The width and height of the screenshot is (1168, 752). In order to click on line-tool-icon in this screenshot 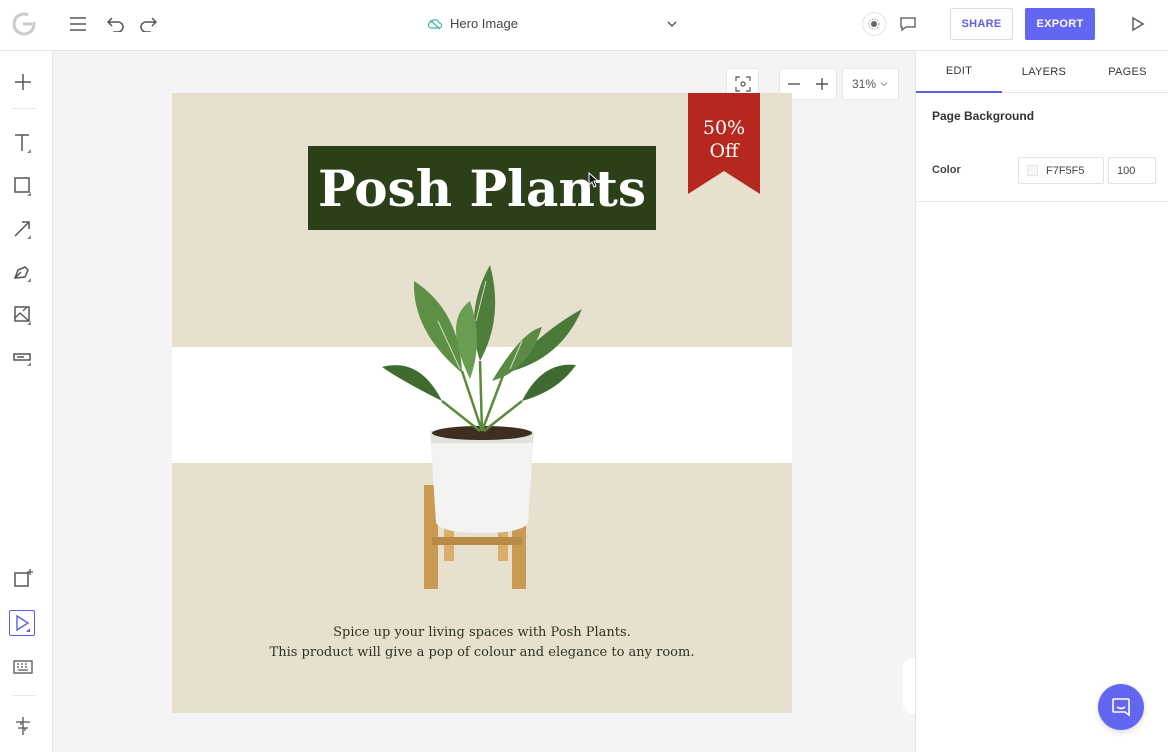, I will do `click(23, 229)`.